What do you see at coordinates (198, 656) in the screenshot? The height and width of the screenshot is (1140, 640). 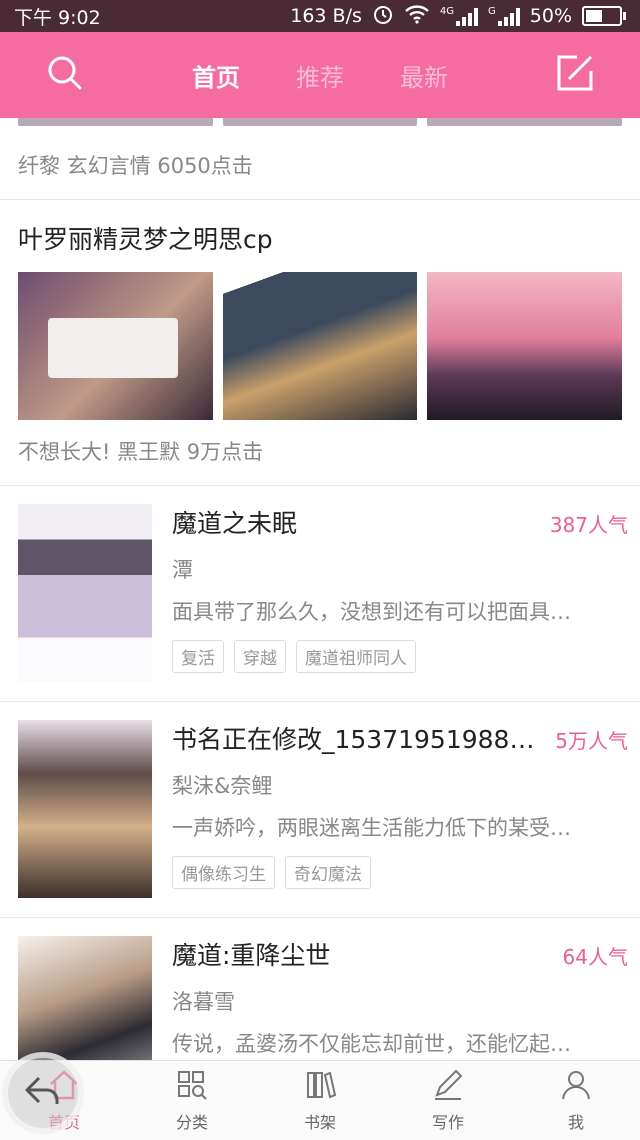 I see `tag: 复活` at bounding box center [198, 656].